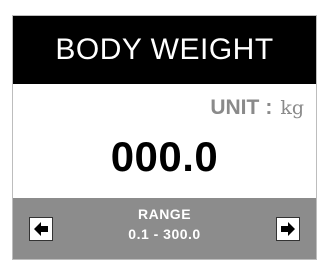  I want to click on unit-label: UNIT, so click(235, 107).